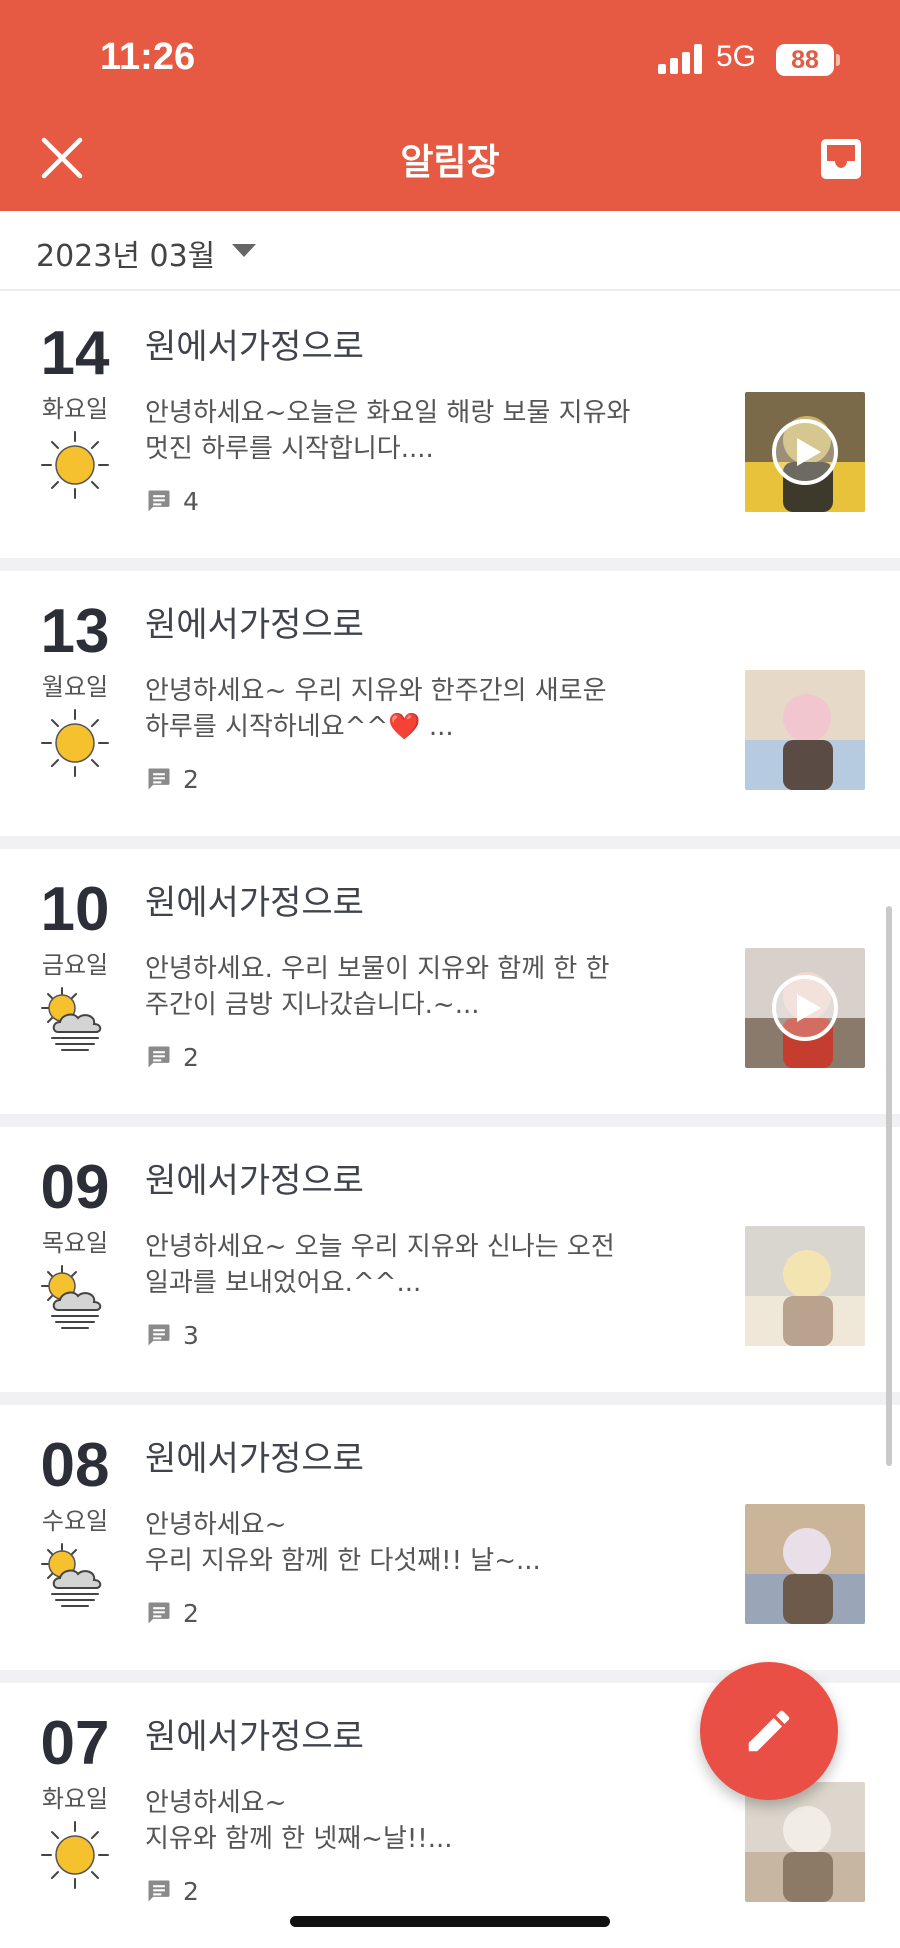 The width and height of the screenshot is (900, 1948). What do you see at coordinates (172, 501) in the screenshot?
I see `comment-count: 4` at bounding box center [172, 501].